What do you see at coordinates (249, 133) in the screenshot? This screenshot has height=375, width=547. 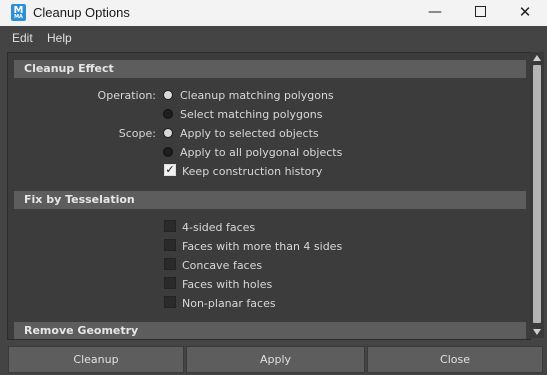 I see `radio-apply-selected-label: Apply to selected objects` at bounding box center [249, 133].